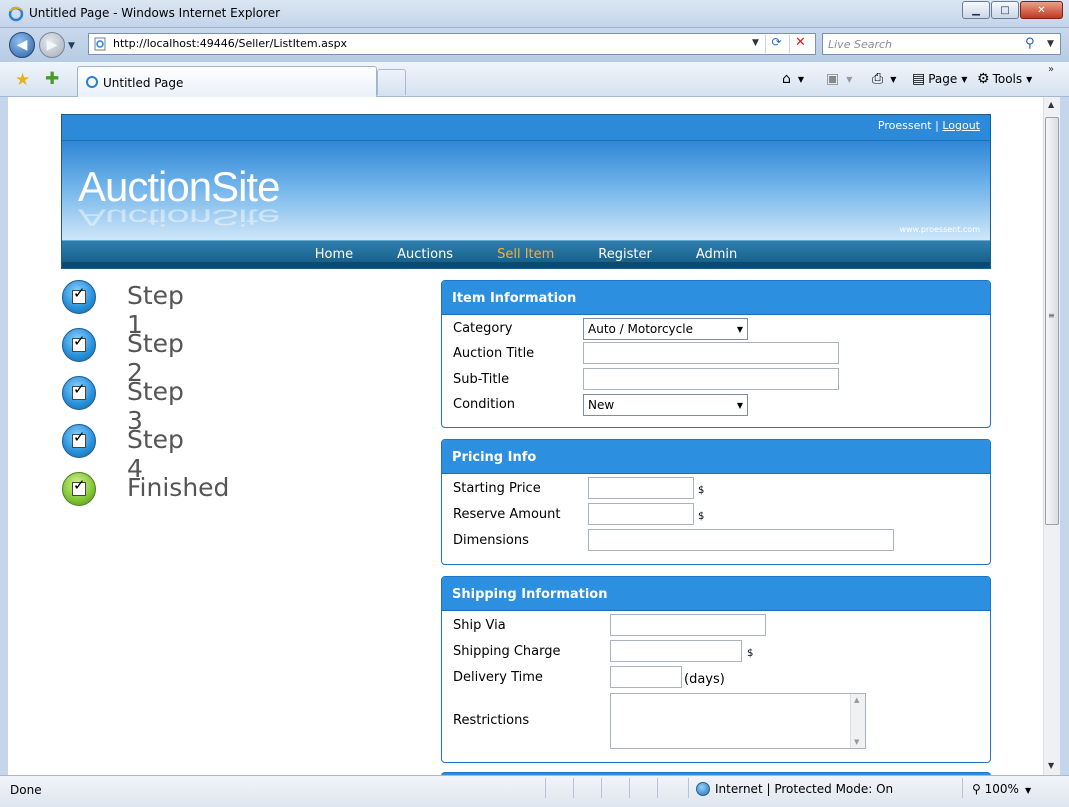 The width and height of the screenshot is (1069, 807). Describe the element at coordinates (976, 789) in the screenshot. I see `zoom-icon: ⚲` at that location.